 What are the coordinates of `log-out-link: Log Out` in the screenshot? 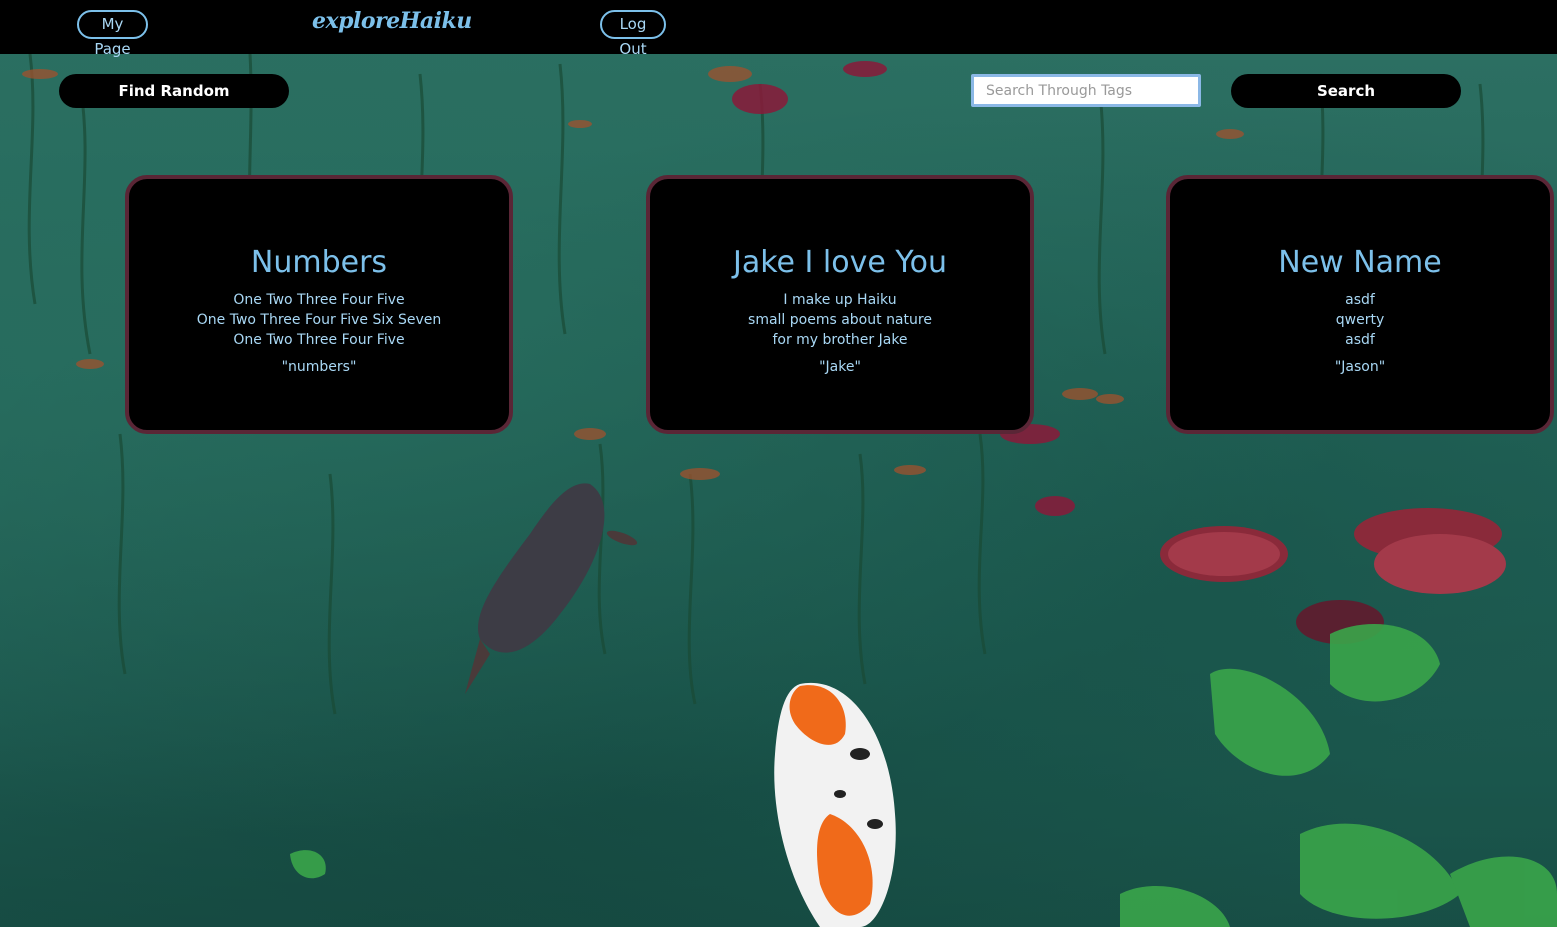 It's located at (633, 34).